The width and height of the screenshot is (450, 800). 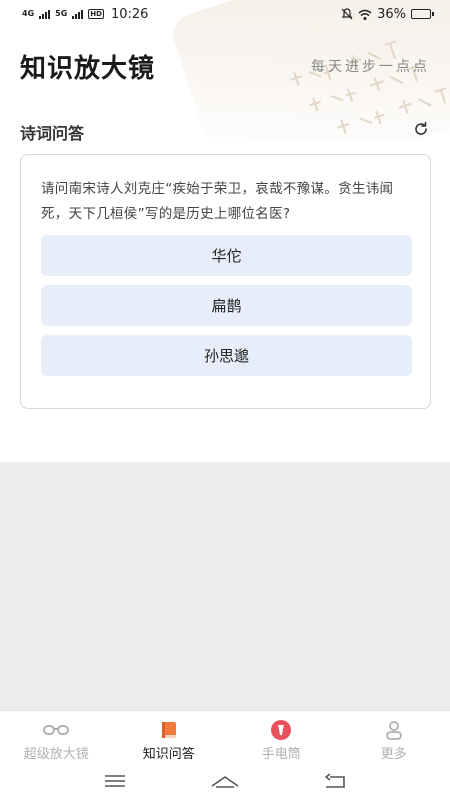 I want to click on glasses-icon, so click(x=56, y=730).